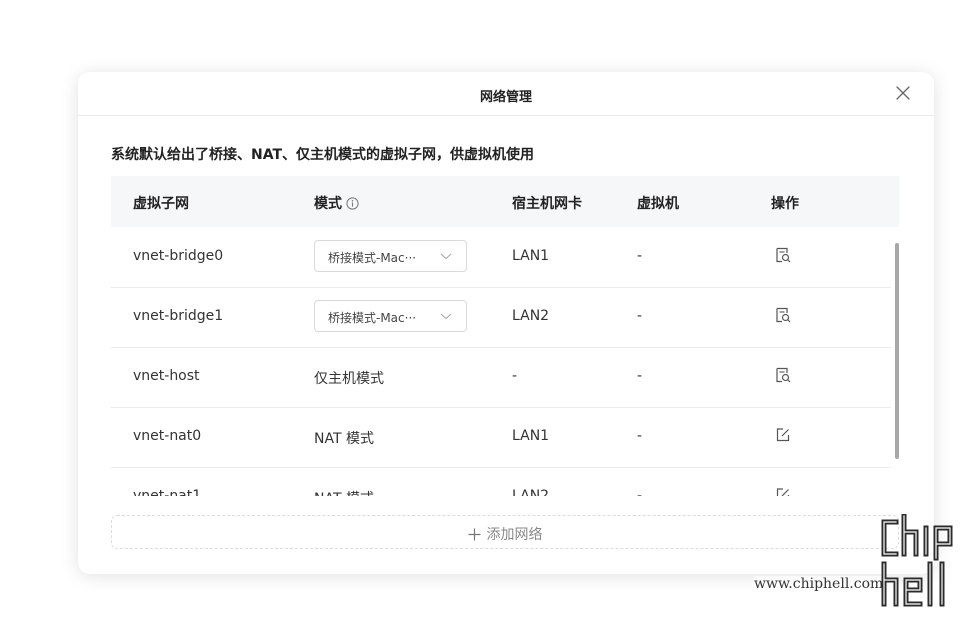 The height and width of the screenshot is (620, 979). What do you see at coordinates (860, 562) in the screenshot?
I see `watermark: www.chiphell.com` at bounding box center [860, 562].